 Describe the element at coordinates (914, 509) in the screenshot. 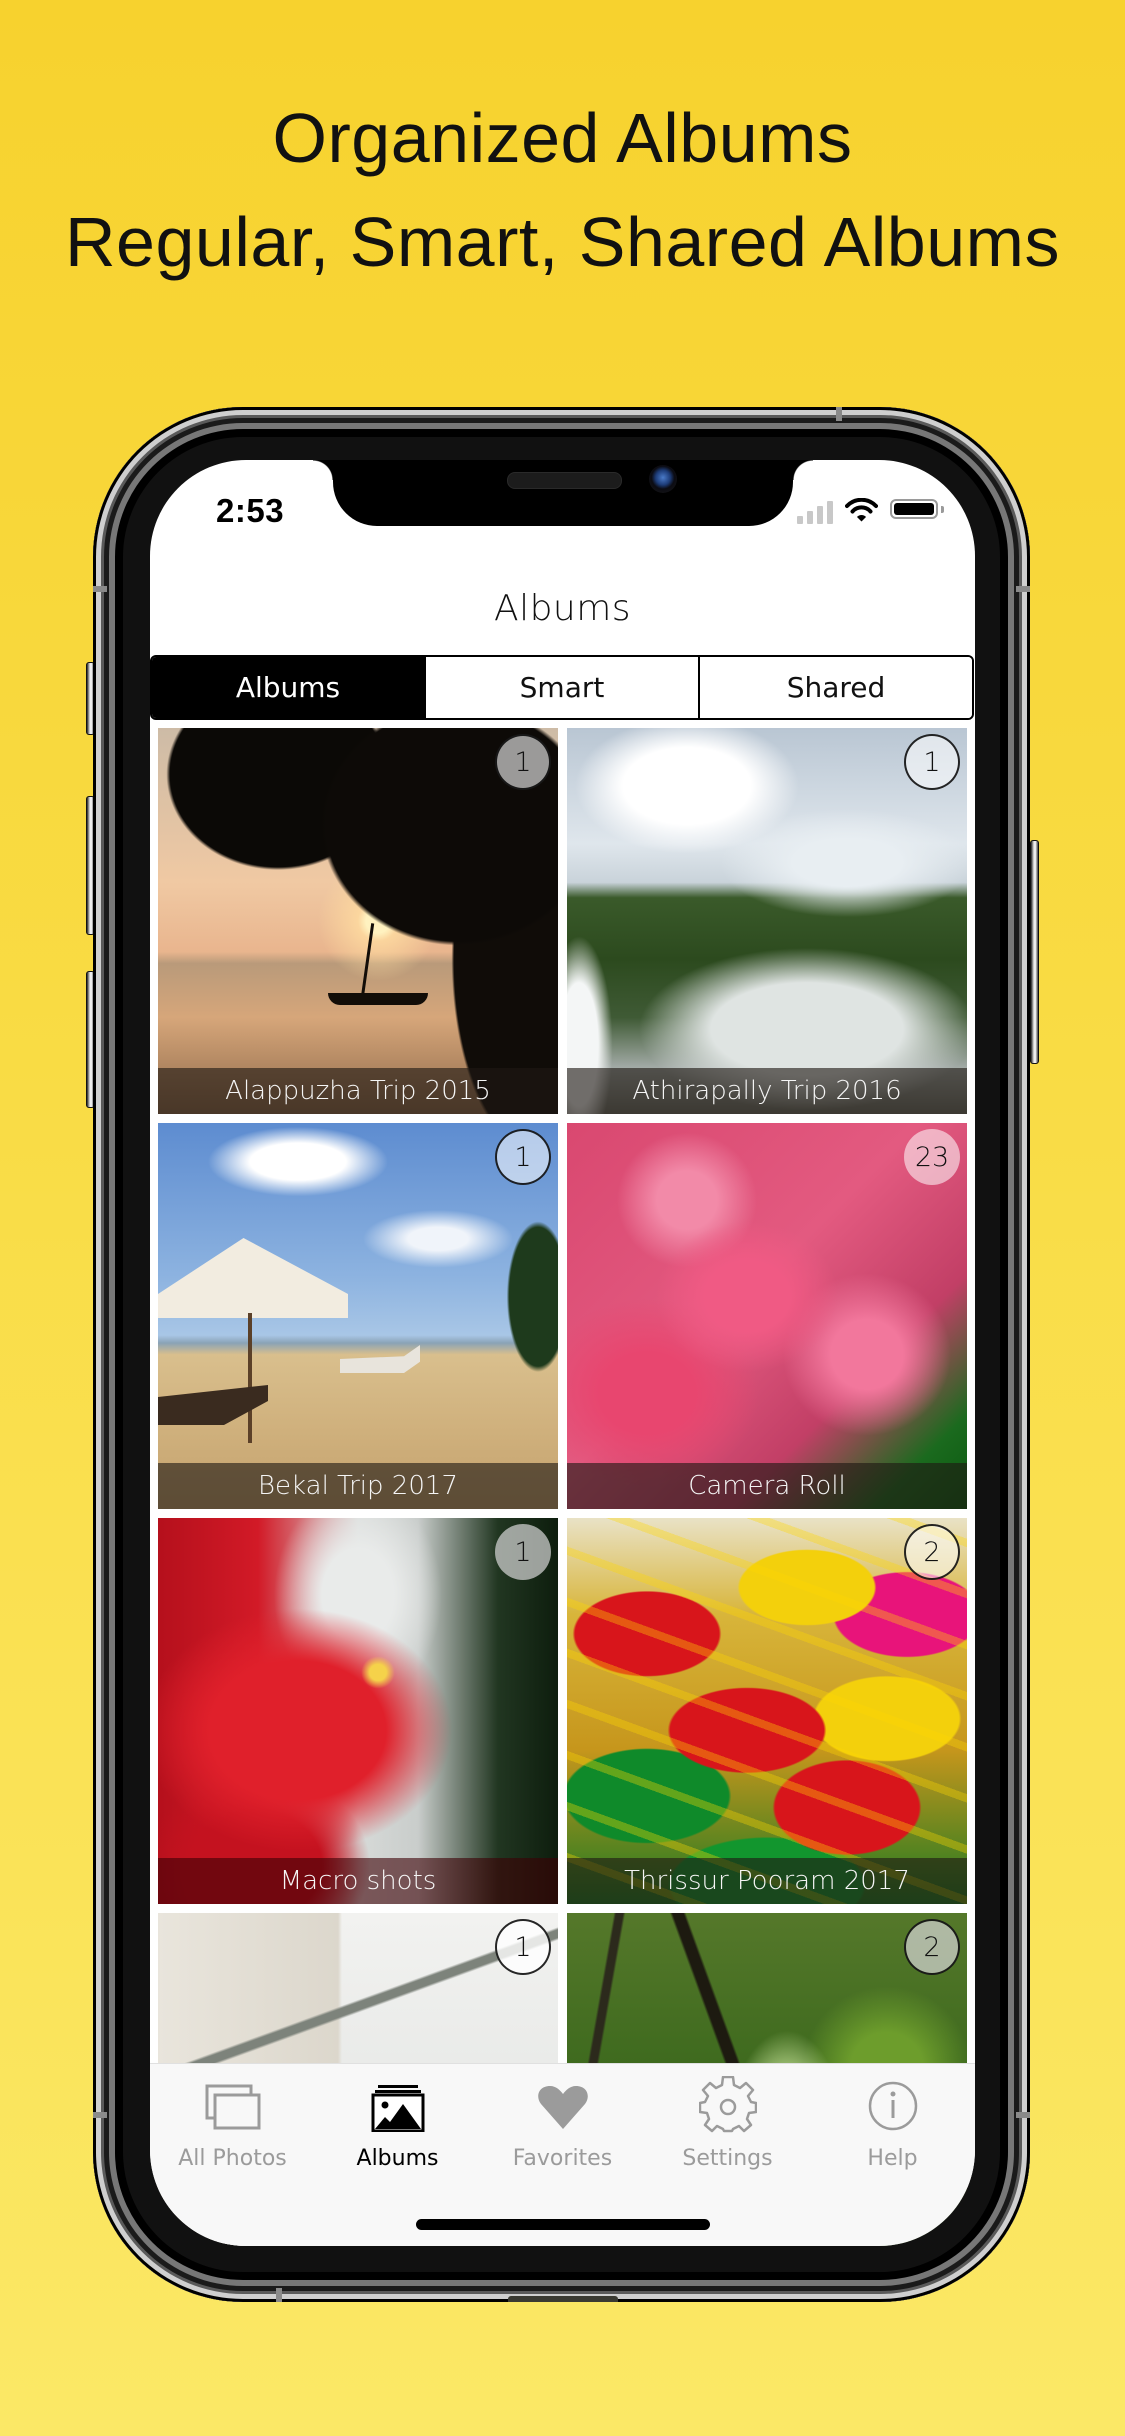

I see `battery-icon` at that location.